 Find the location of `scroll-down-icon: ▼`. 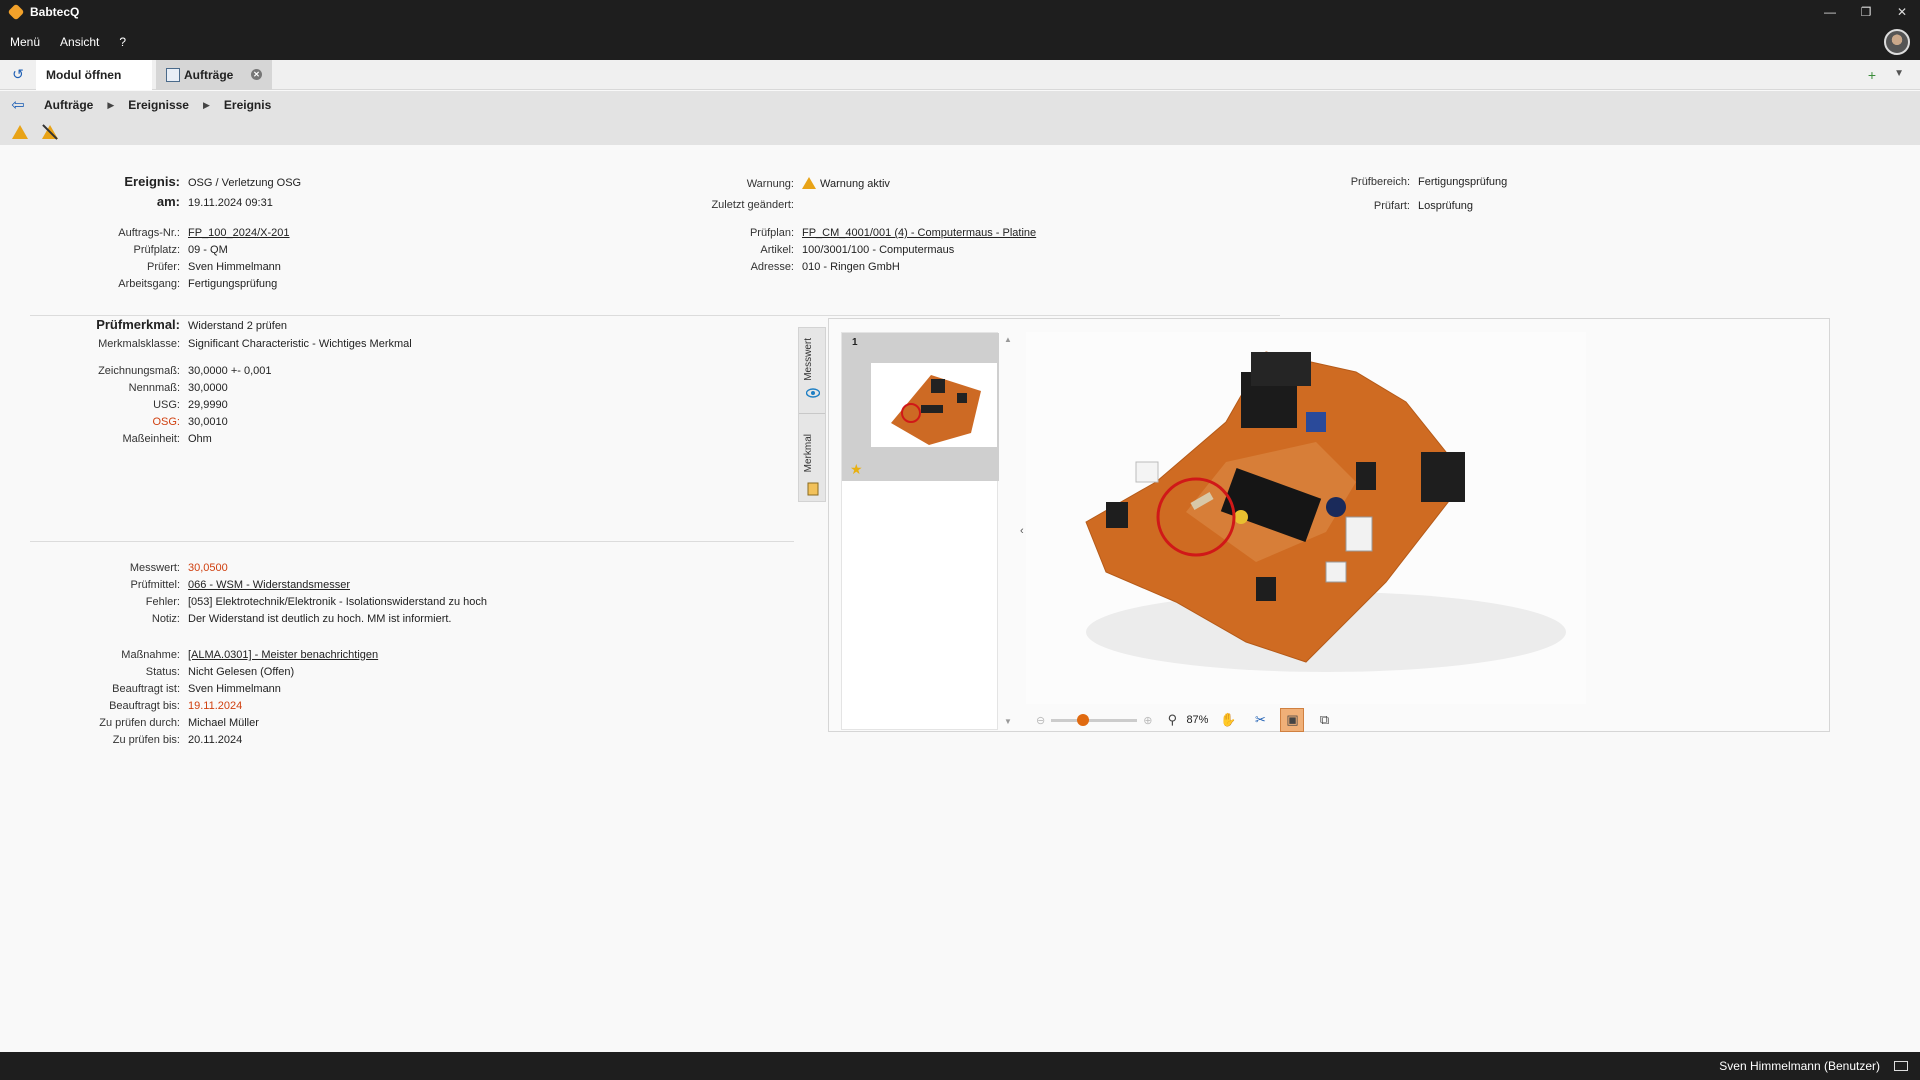

scroll-down-icon: ▼ is located at coordinates (1008, 721).